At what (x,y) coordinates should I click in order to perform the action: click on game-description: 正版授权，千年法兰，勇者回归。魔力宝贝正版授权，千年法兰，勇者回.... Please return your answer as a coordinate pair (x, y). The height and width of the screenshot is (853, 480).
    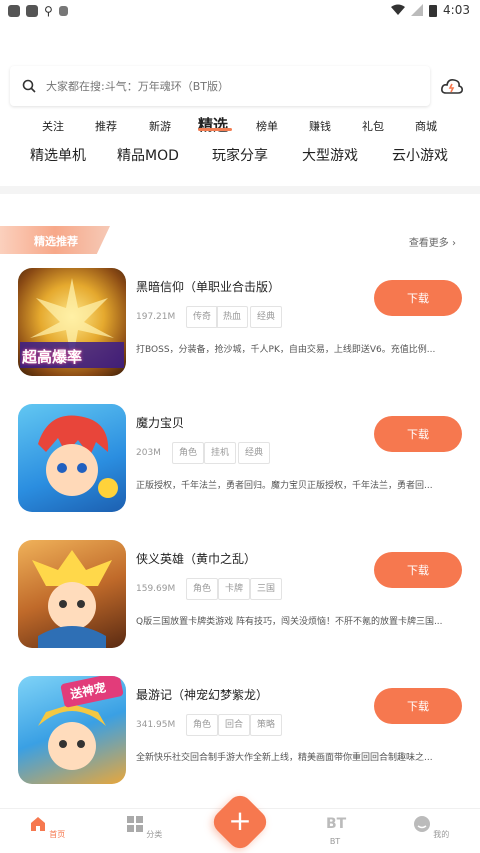
    Looking at the image, I should click on (284, 486).